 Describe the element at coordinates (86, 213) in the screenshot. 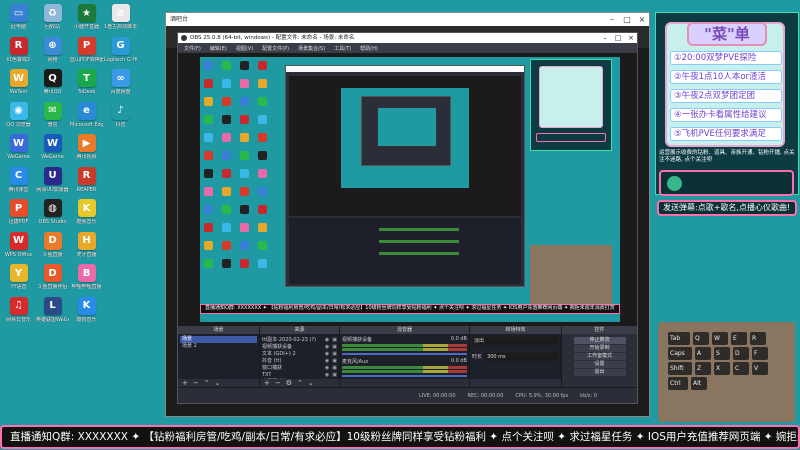

I see `desktop-icon: K 酷我音乐` at that location.